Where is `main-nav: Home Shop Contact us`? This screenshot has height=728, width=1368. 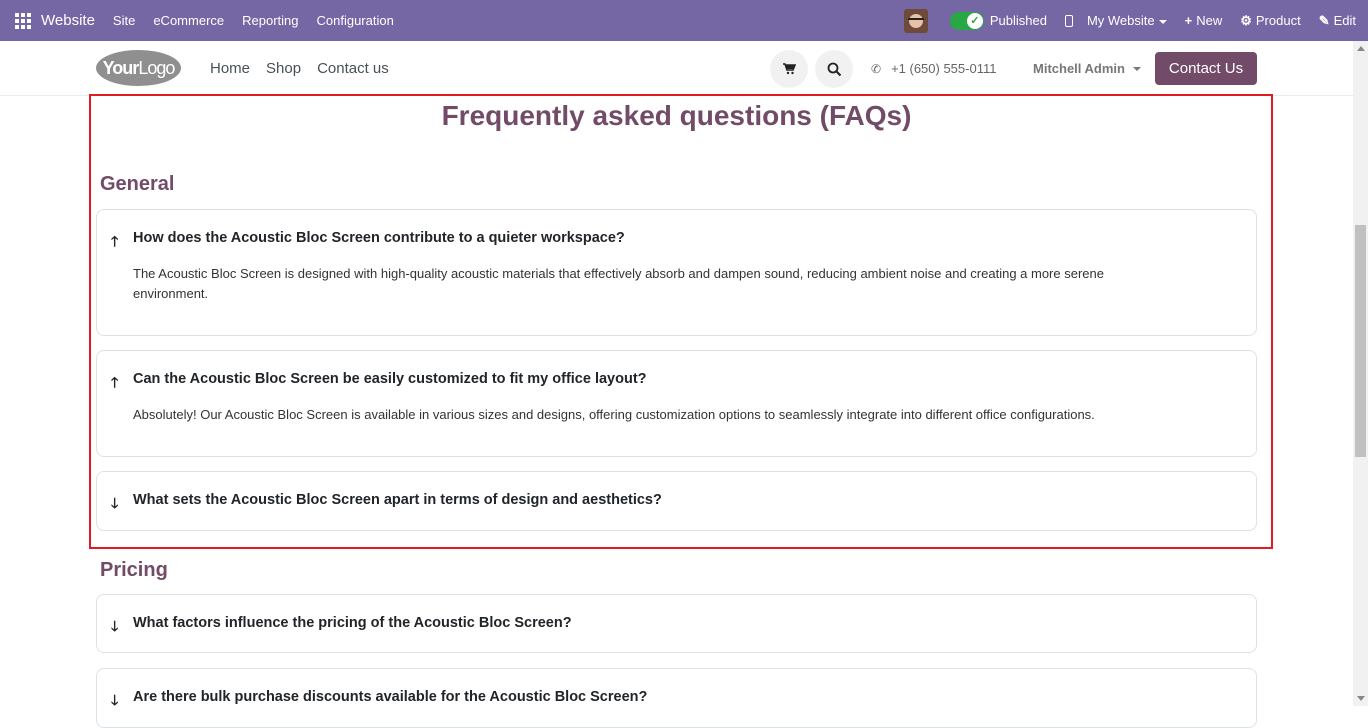
main-nav: Home Shop Contact us is located at coordinates (307, 68).